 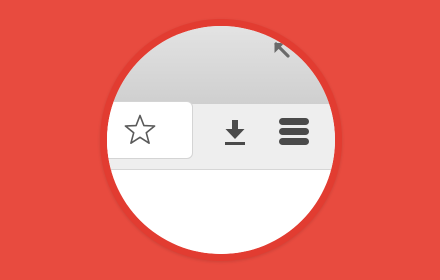 I want to click on star-icon, so click(x=140, y=130).